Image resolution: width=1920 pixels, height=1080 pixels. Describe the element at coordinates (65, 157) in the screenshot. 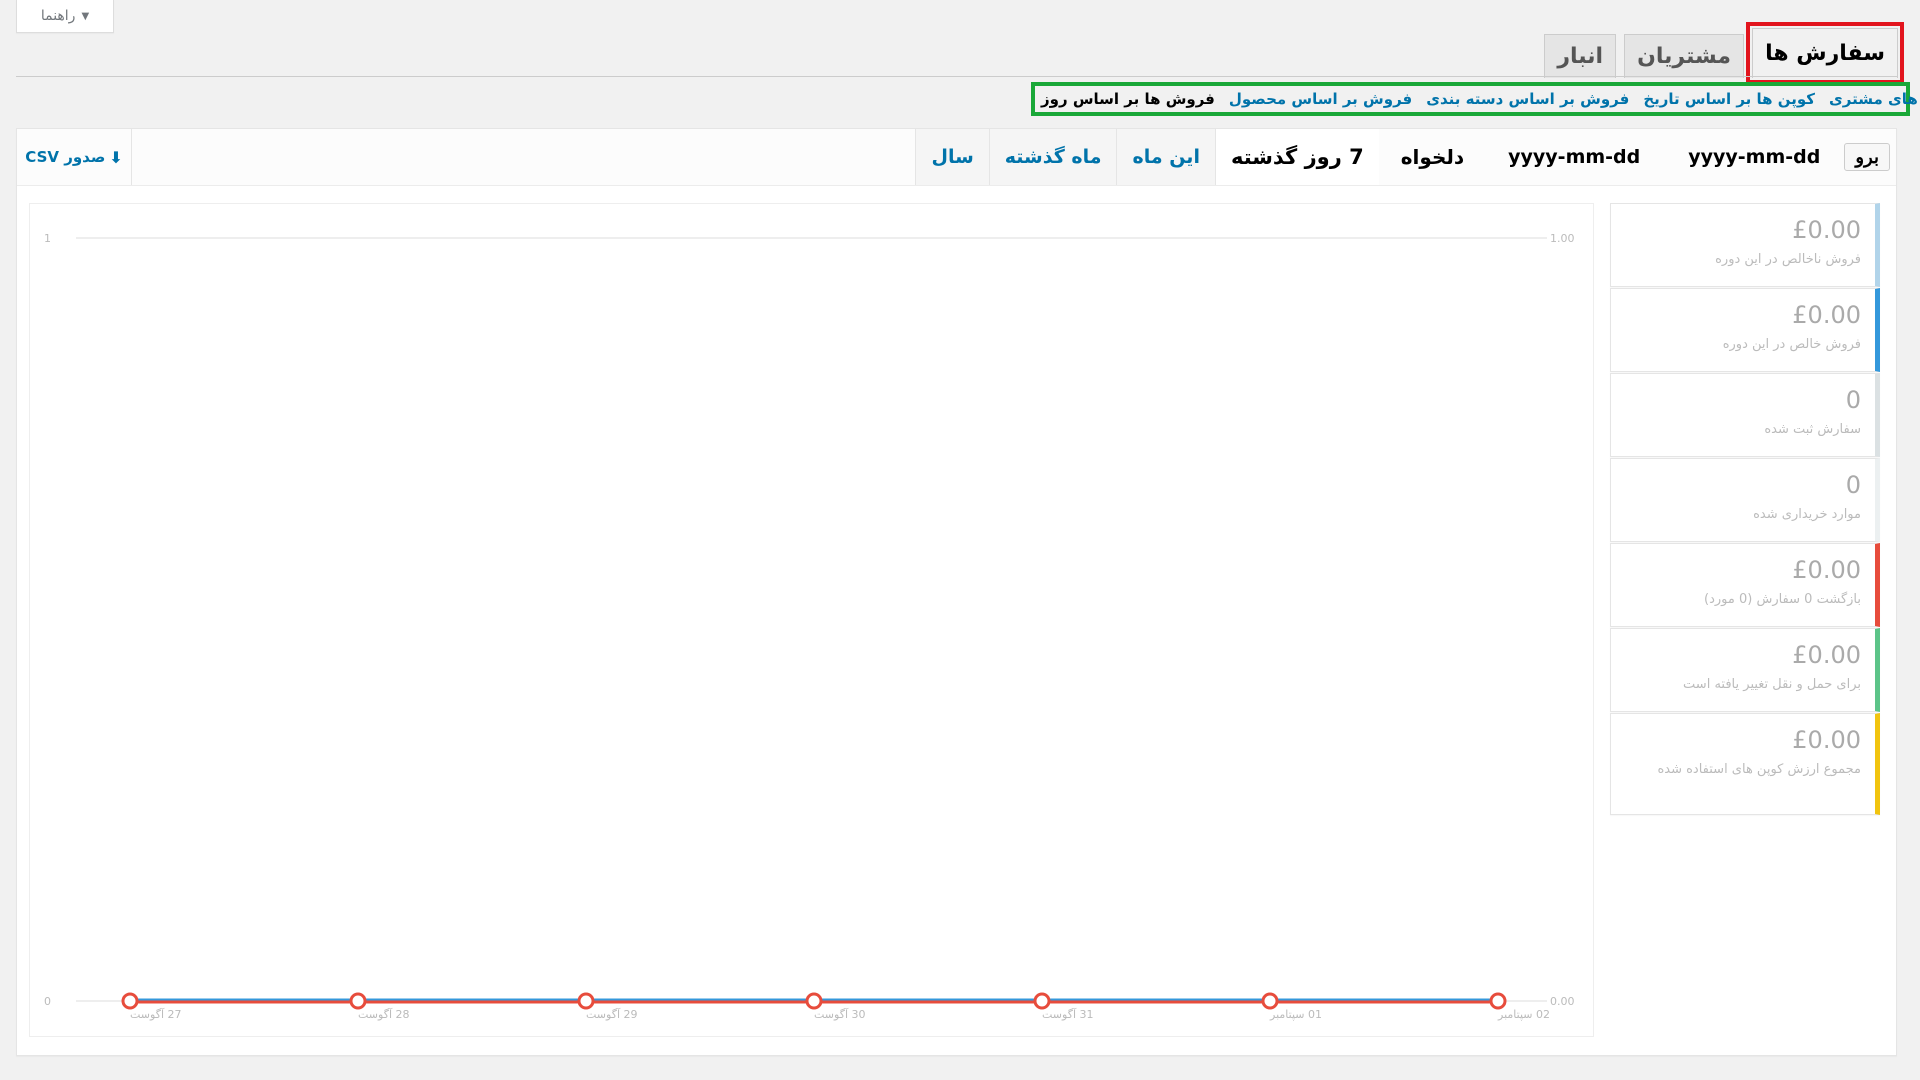

I see `export-csv-label: صدور CSV` at that location.